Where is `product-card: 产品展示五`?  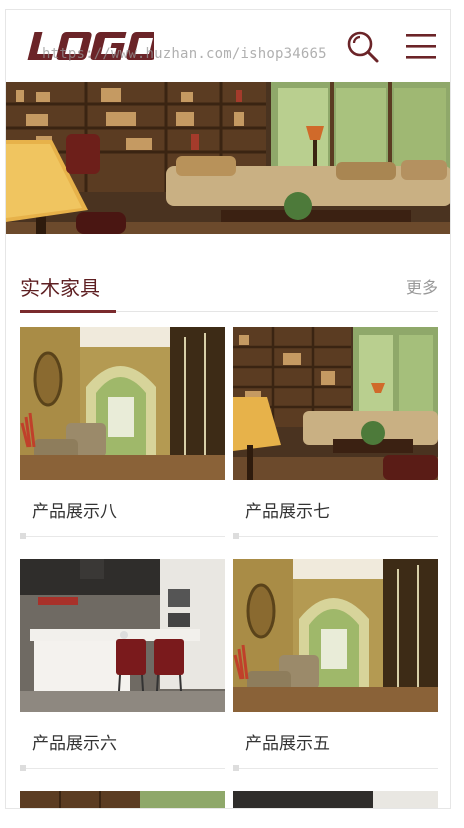 product-card: 产品展示五 is located at coordinates (335, 669).